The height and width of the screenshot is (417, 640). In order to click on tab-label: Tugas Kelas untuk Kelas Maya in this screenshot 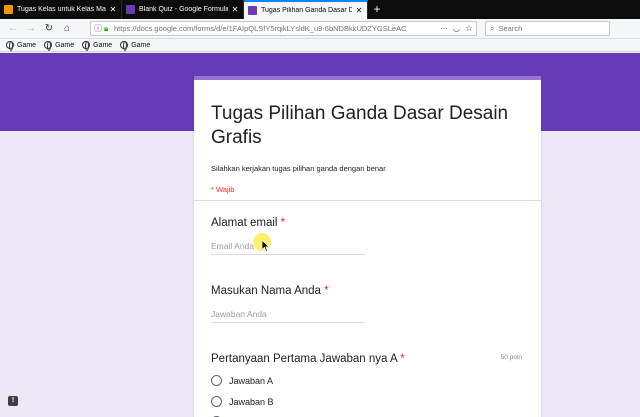, I will do `click(61, 9)`.